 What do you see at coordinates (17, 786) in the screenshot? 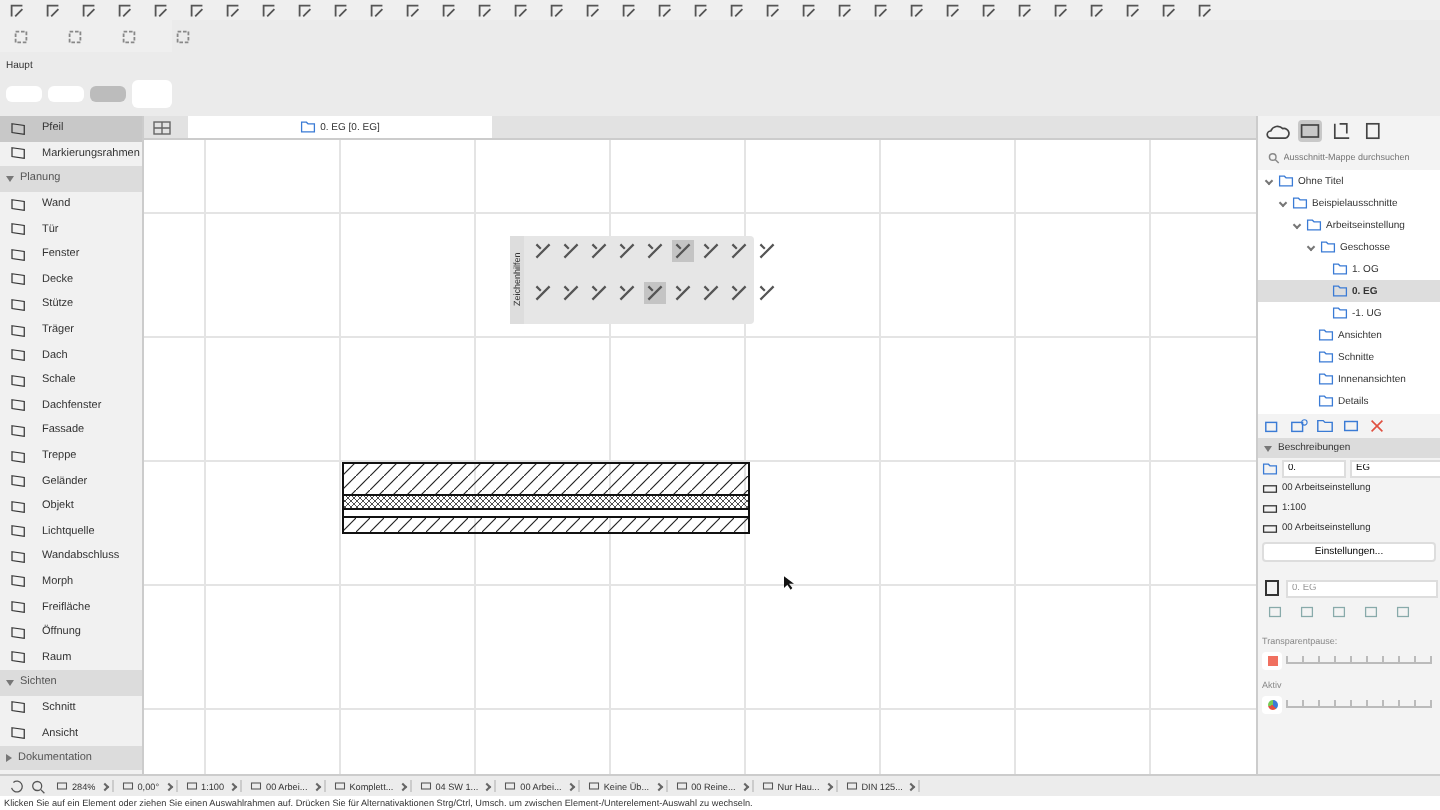
I see `undo-view-icon` at bounding box center [17, 786].